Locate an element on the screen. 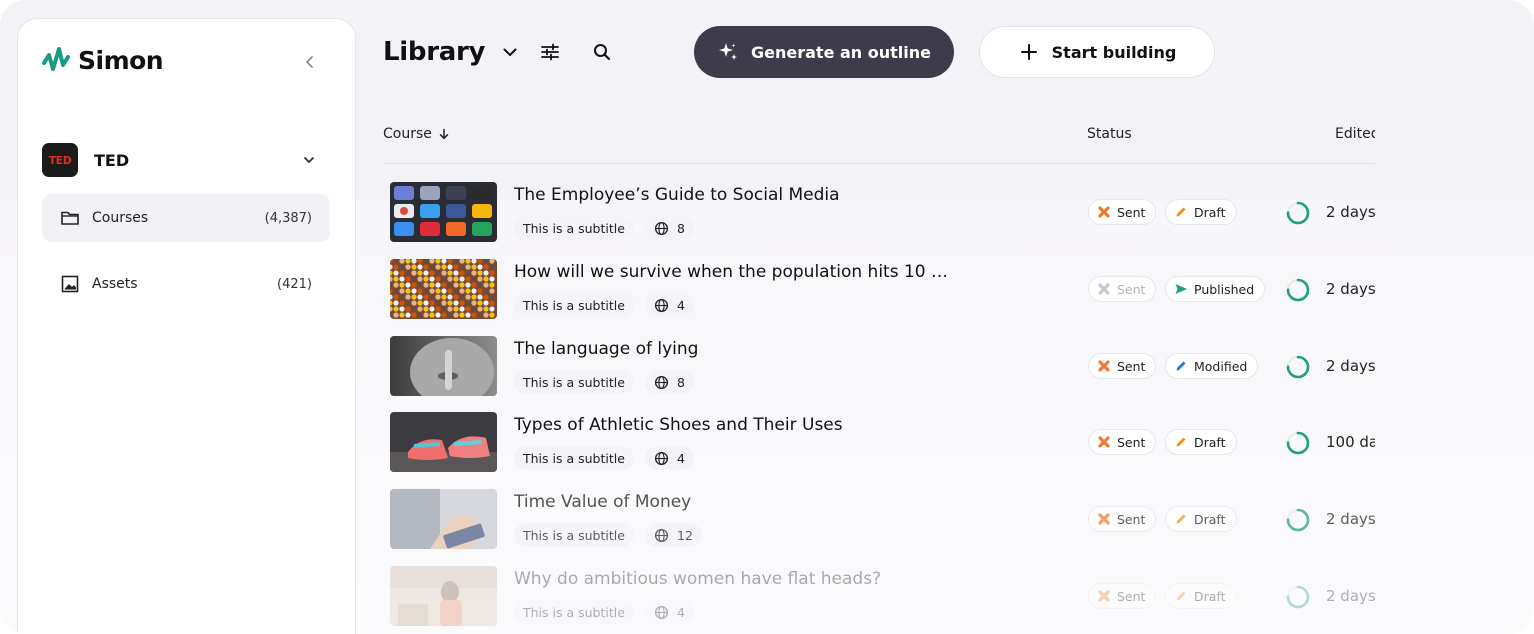  course-thumbnail-image is located at coordinates (443, 289).